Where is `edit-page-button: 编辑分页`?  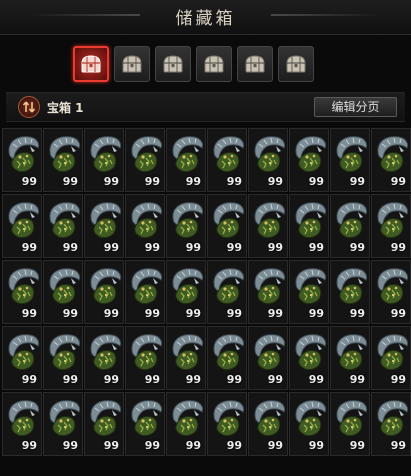
edit-page-button: 编辑分页 is located at coordinates (355, 107).